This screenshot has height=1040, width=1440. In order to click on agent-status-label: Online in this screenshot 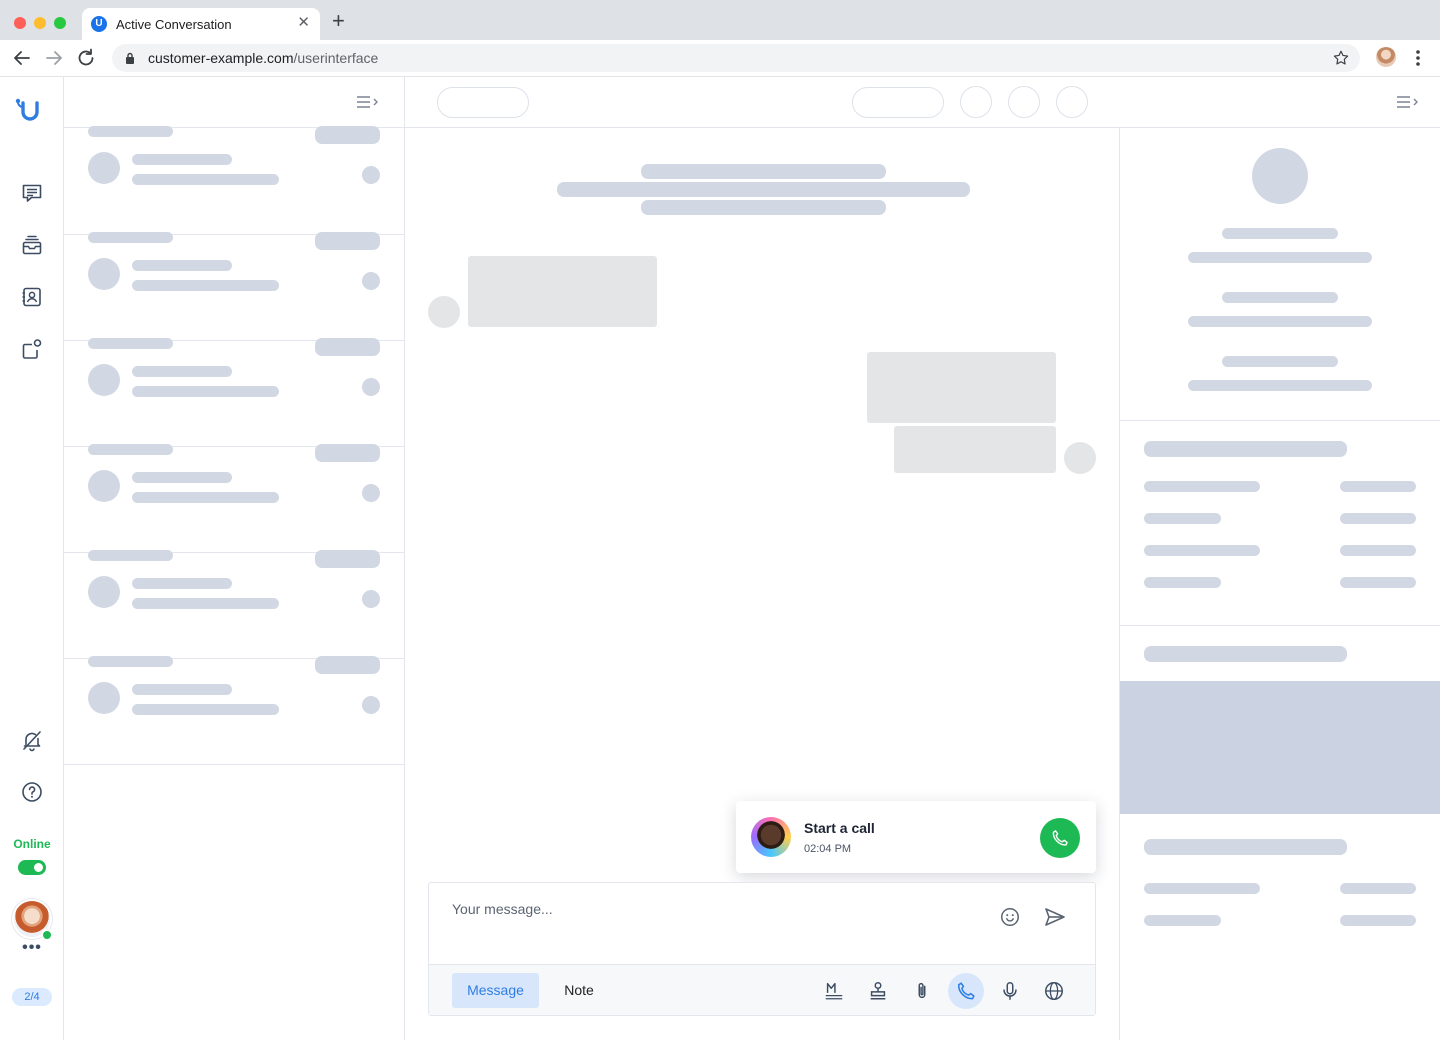, I will do `click(32, 844)`.